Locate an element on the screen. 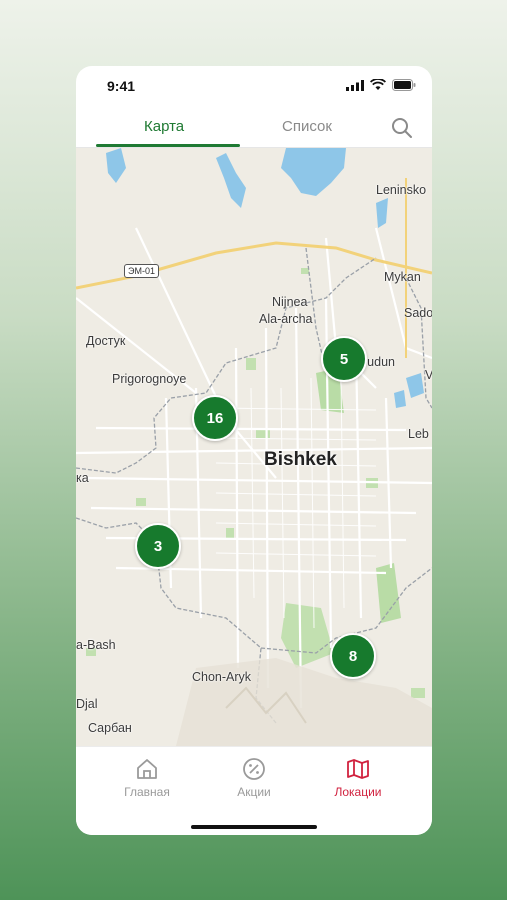 The width and height of the screenshot is (507, 900). map-label-nijnea: Nijnea is located at coordinates (290, 302).